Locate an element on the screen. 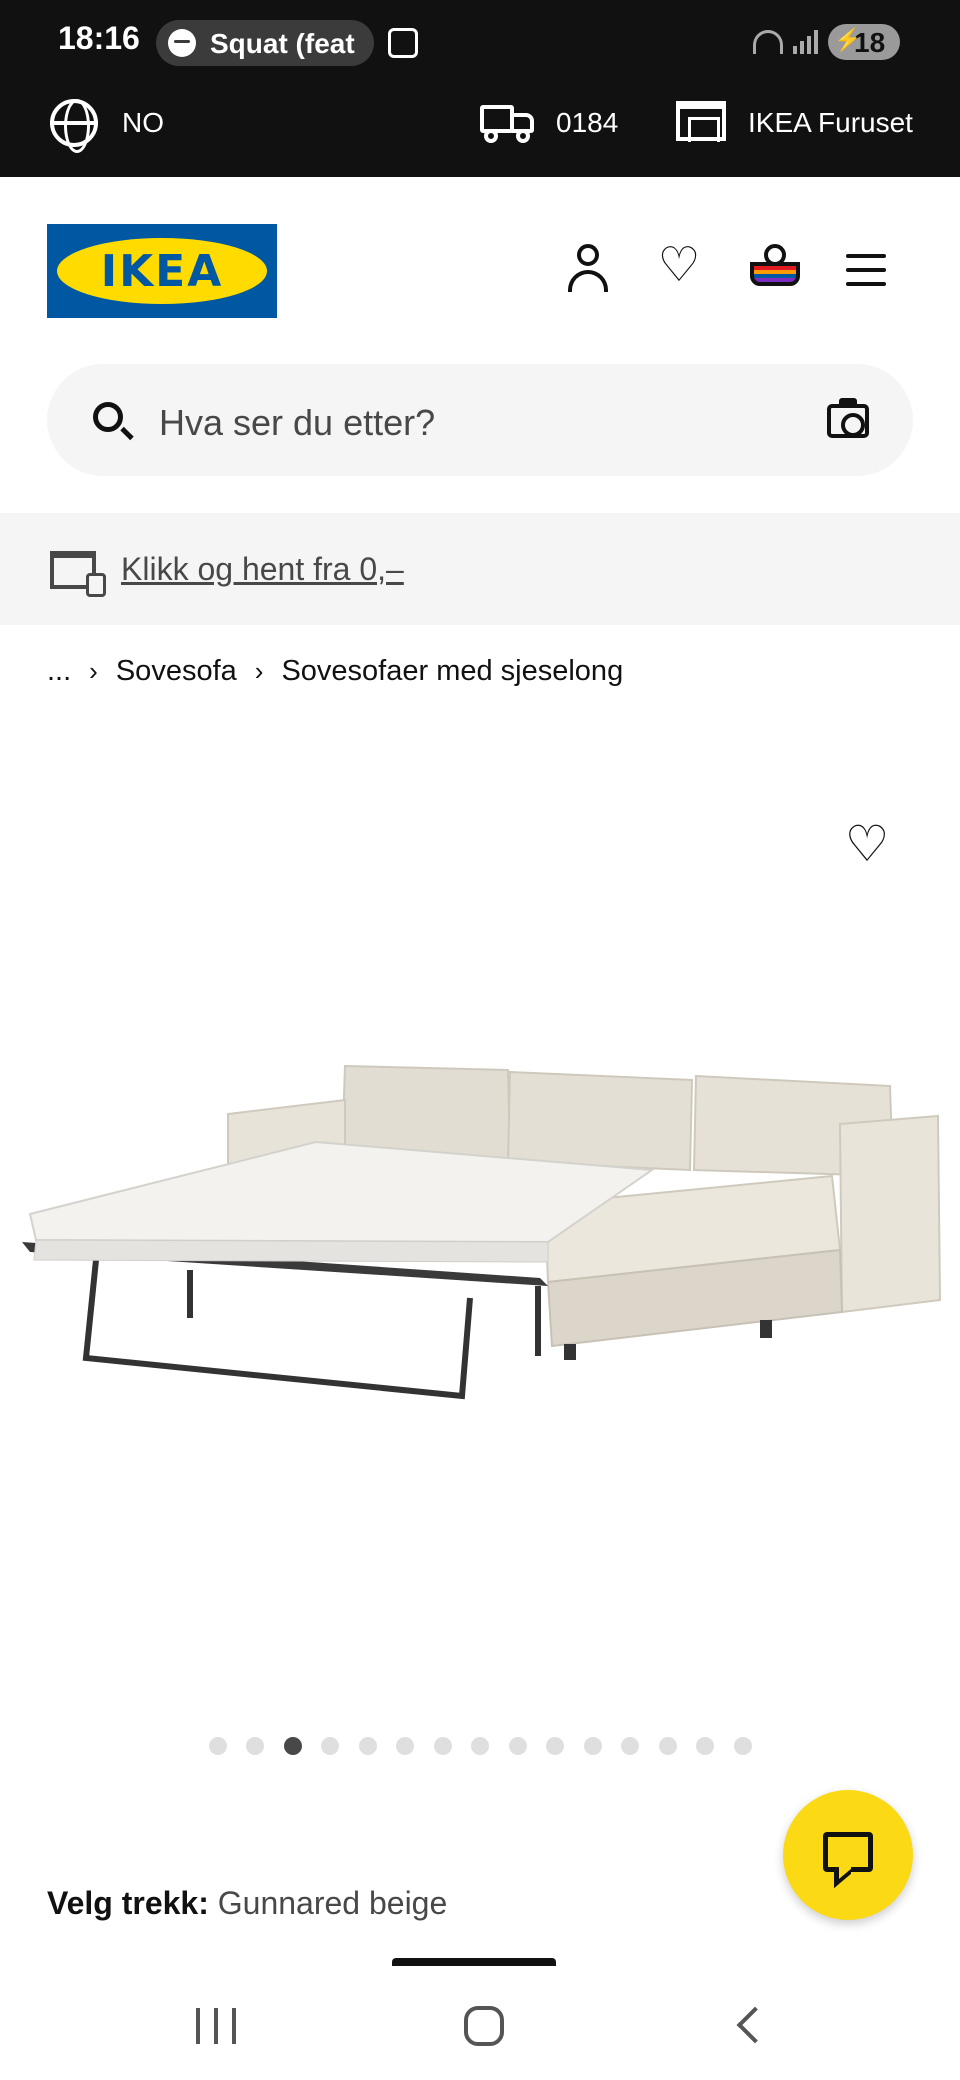 This screenshot has height=2080, width=960. cover-value: Gunnared beige is located at coordinates (332, 1903).